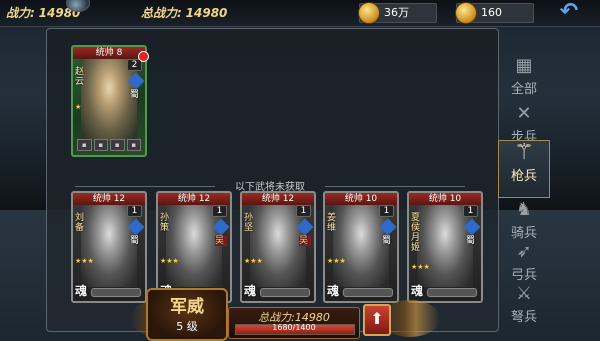 The height and width of the screenshot is (341, 600). I want to click on hero-card-locked: 统帅 12 刘备 1 蜀 ★★★ 魂, so click(109, 247).